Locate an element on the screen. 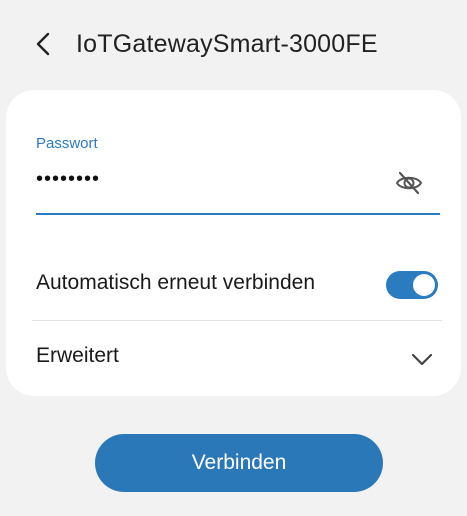  auto-reconnect-label: Automatisch erneut verbinden is located at coordinates (175, 282).